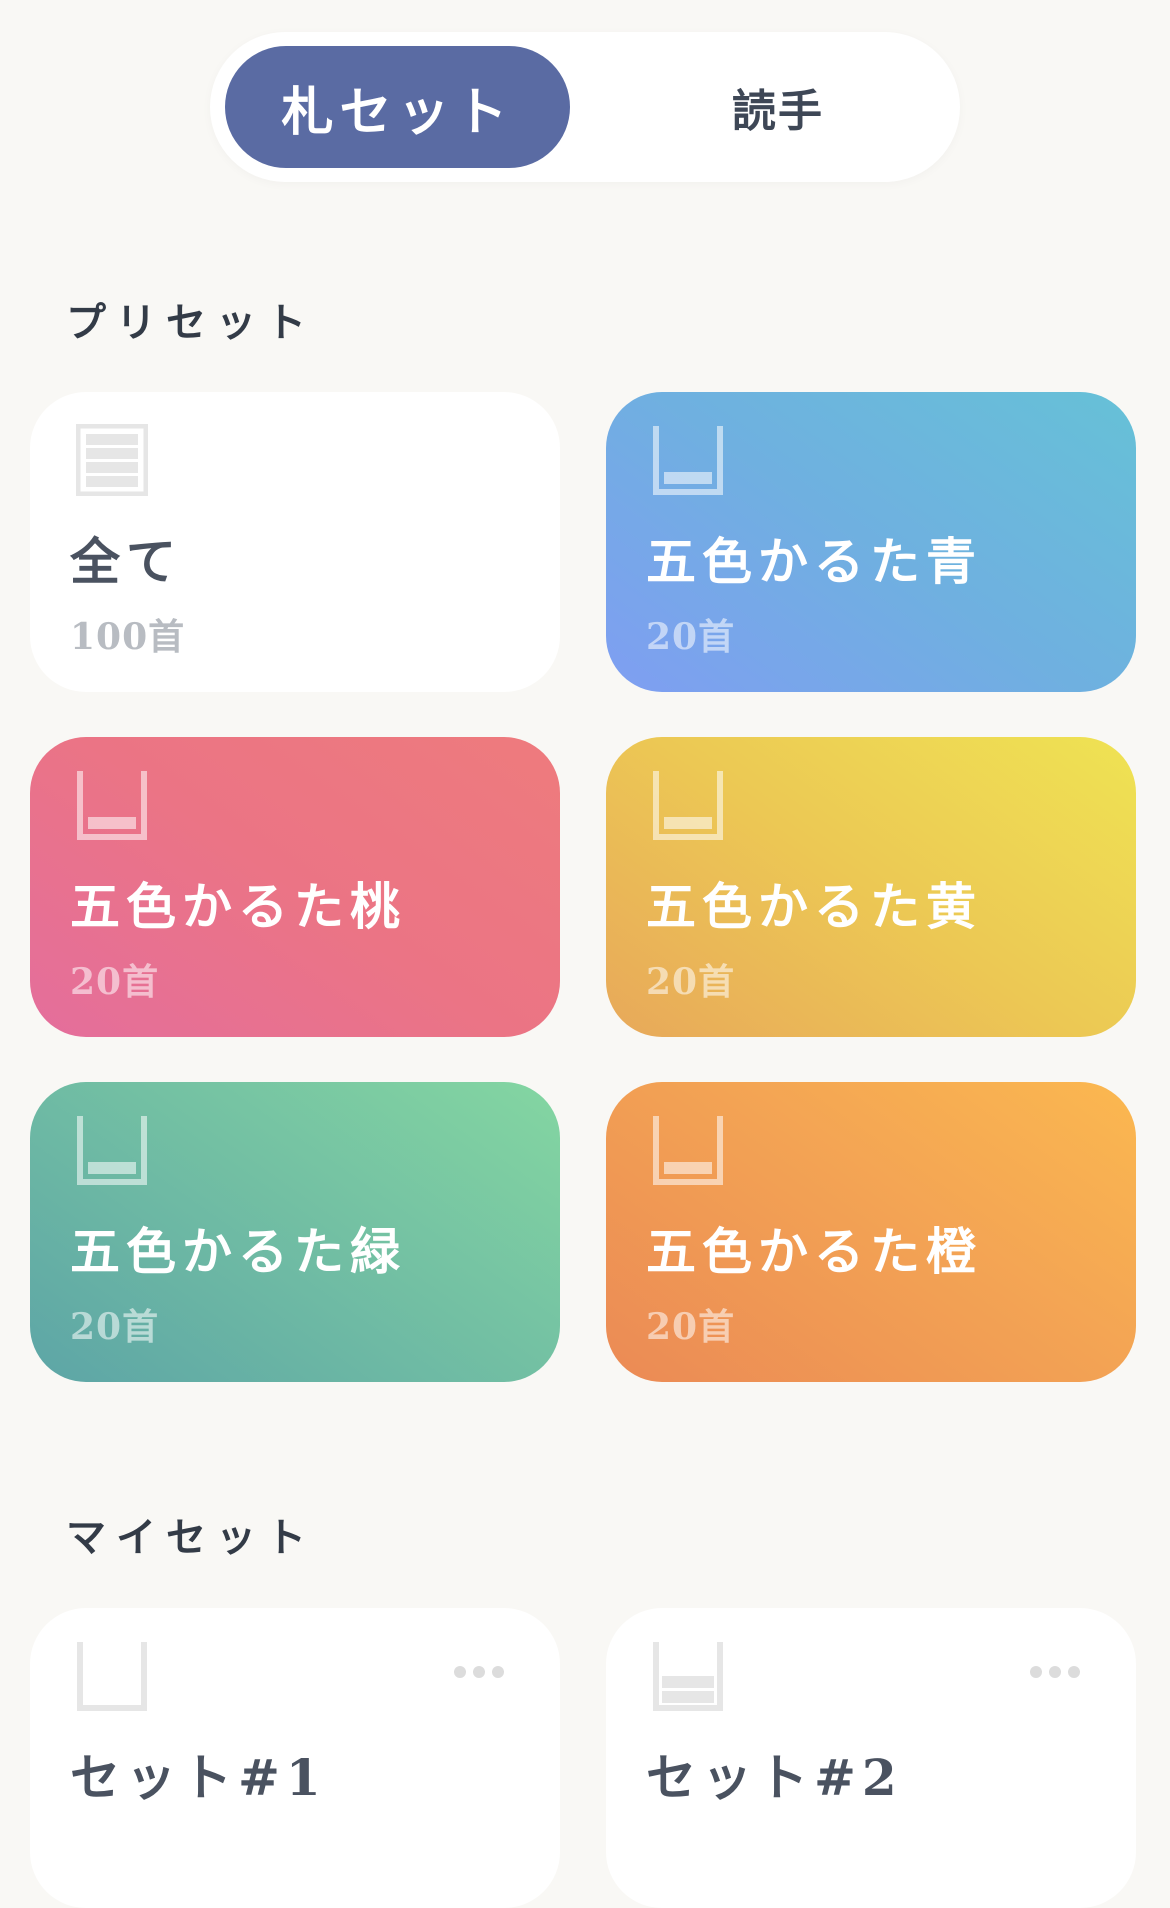 The image size is (1170, 1908). Describe the element at coordinates (191, 1537) in the screenshot. I see `my-sets-section-title: マイセット` at that location.